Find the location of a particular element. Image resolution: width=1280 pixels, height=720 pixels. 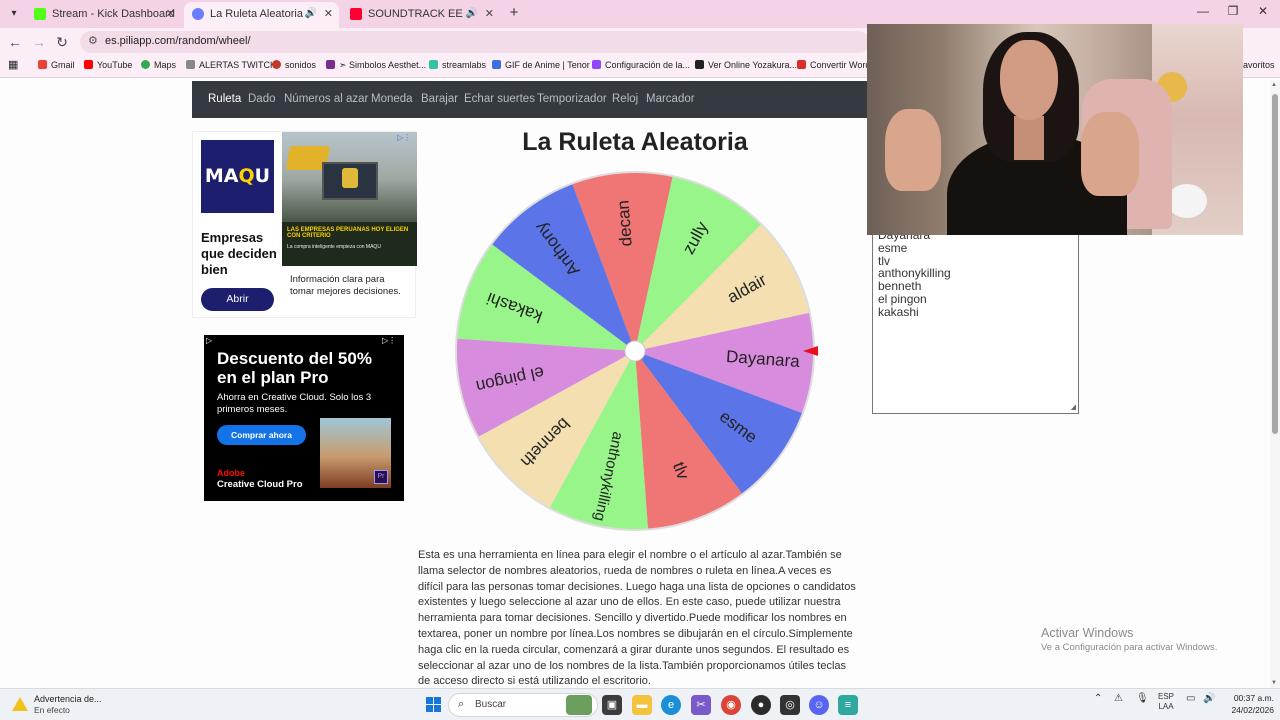

discord-icon: ☺ is located at coordinates (819, 705).